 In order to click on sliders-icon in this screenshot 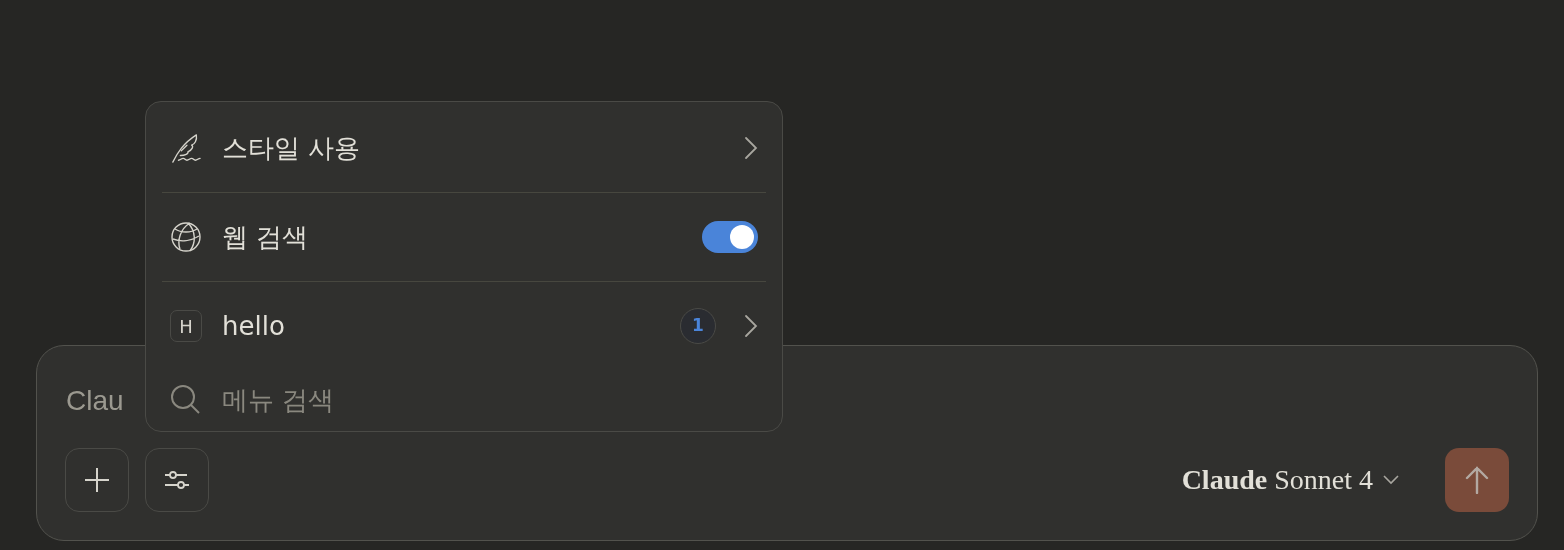, I will do `click(177, 480)`.